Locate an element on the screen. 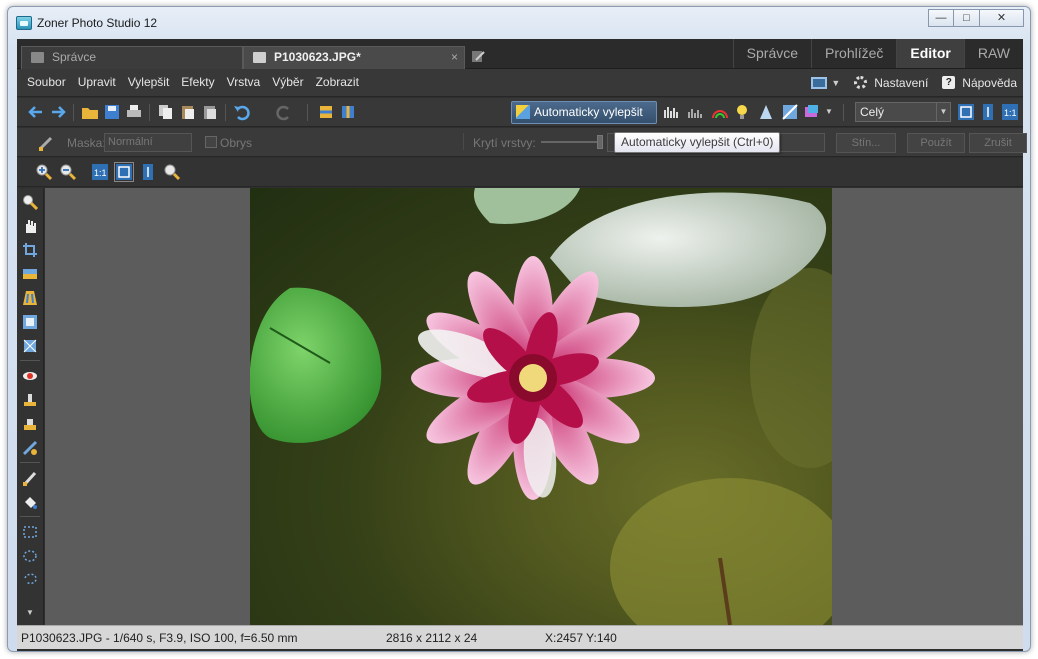 This screenshot has height=659, width=1038. ellipse-select-icon is located at coordinates (30, 556).